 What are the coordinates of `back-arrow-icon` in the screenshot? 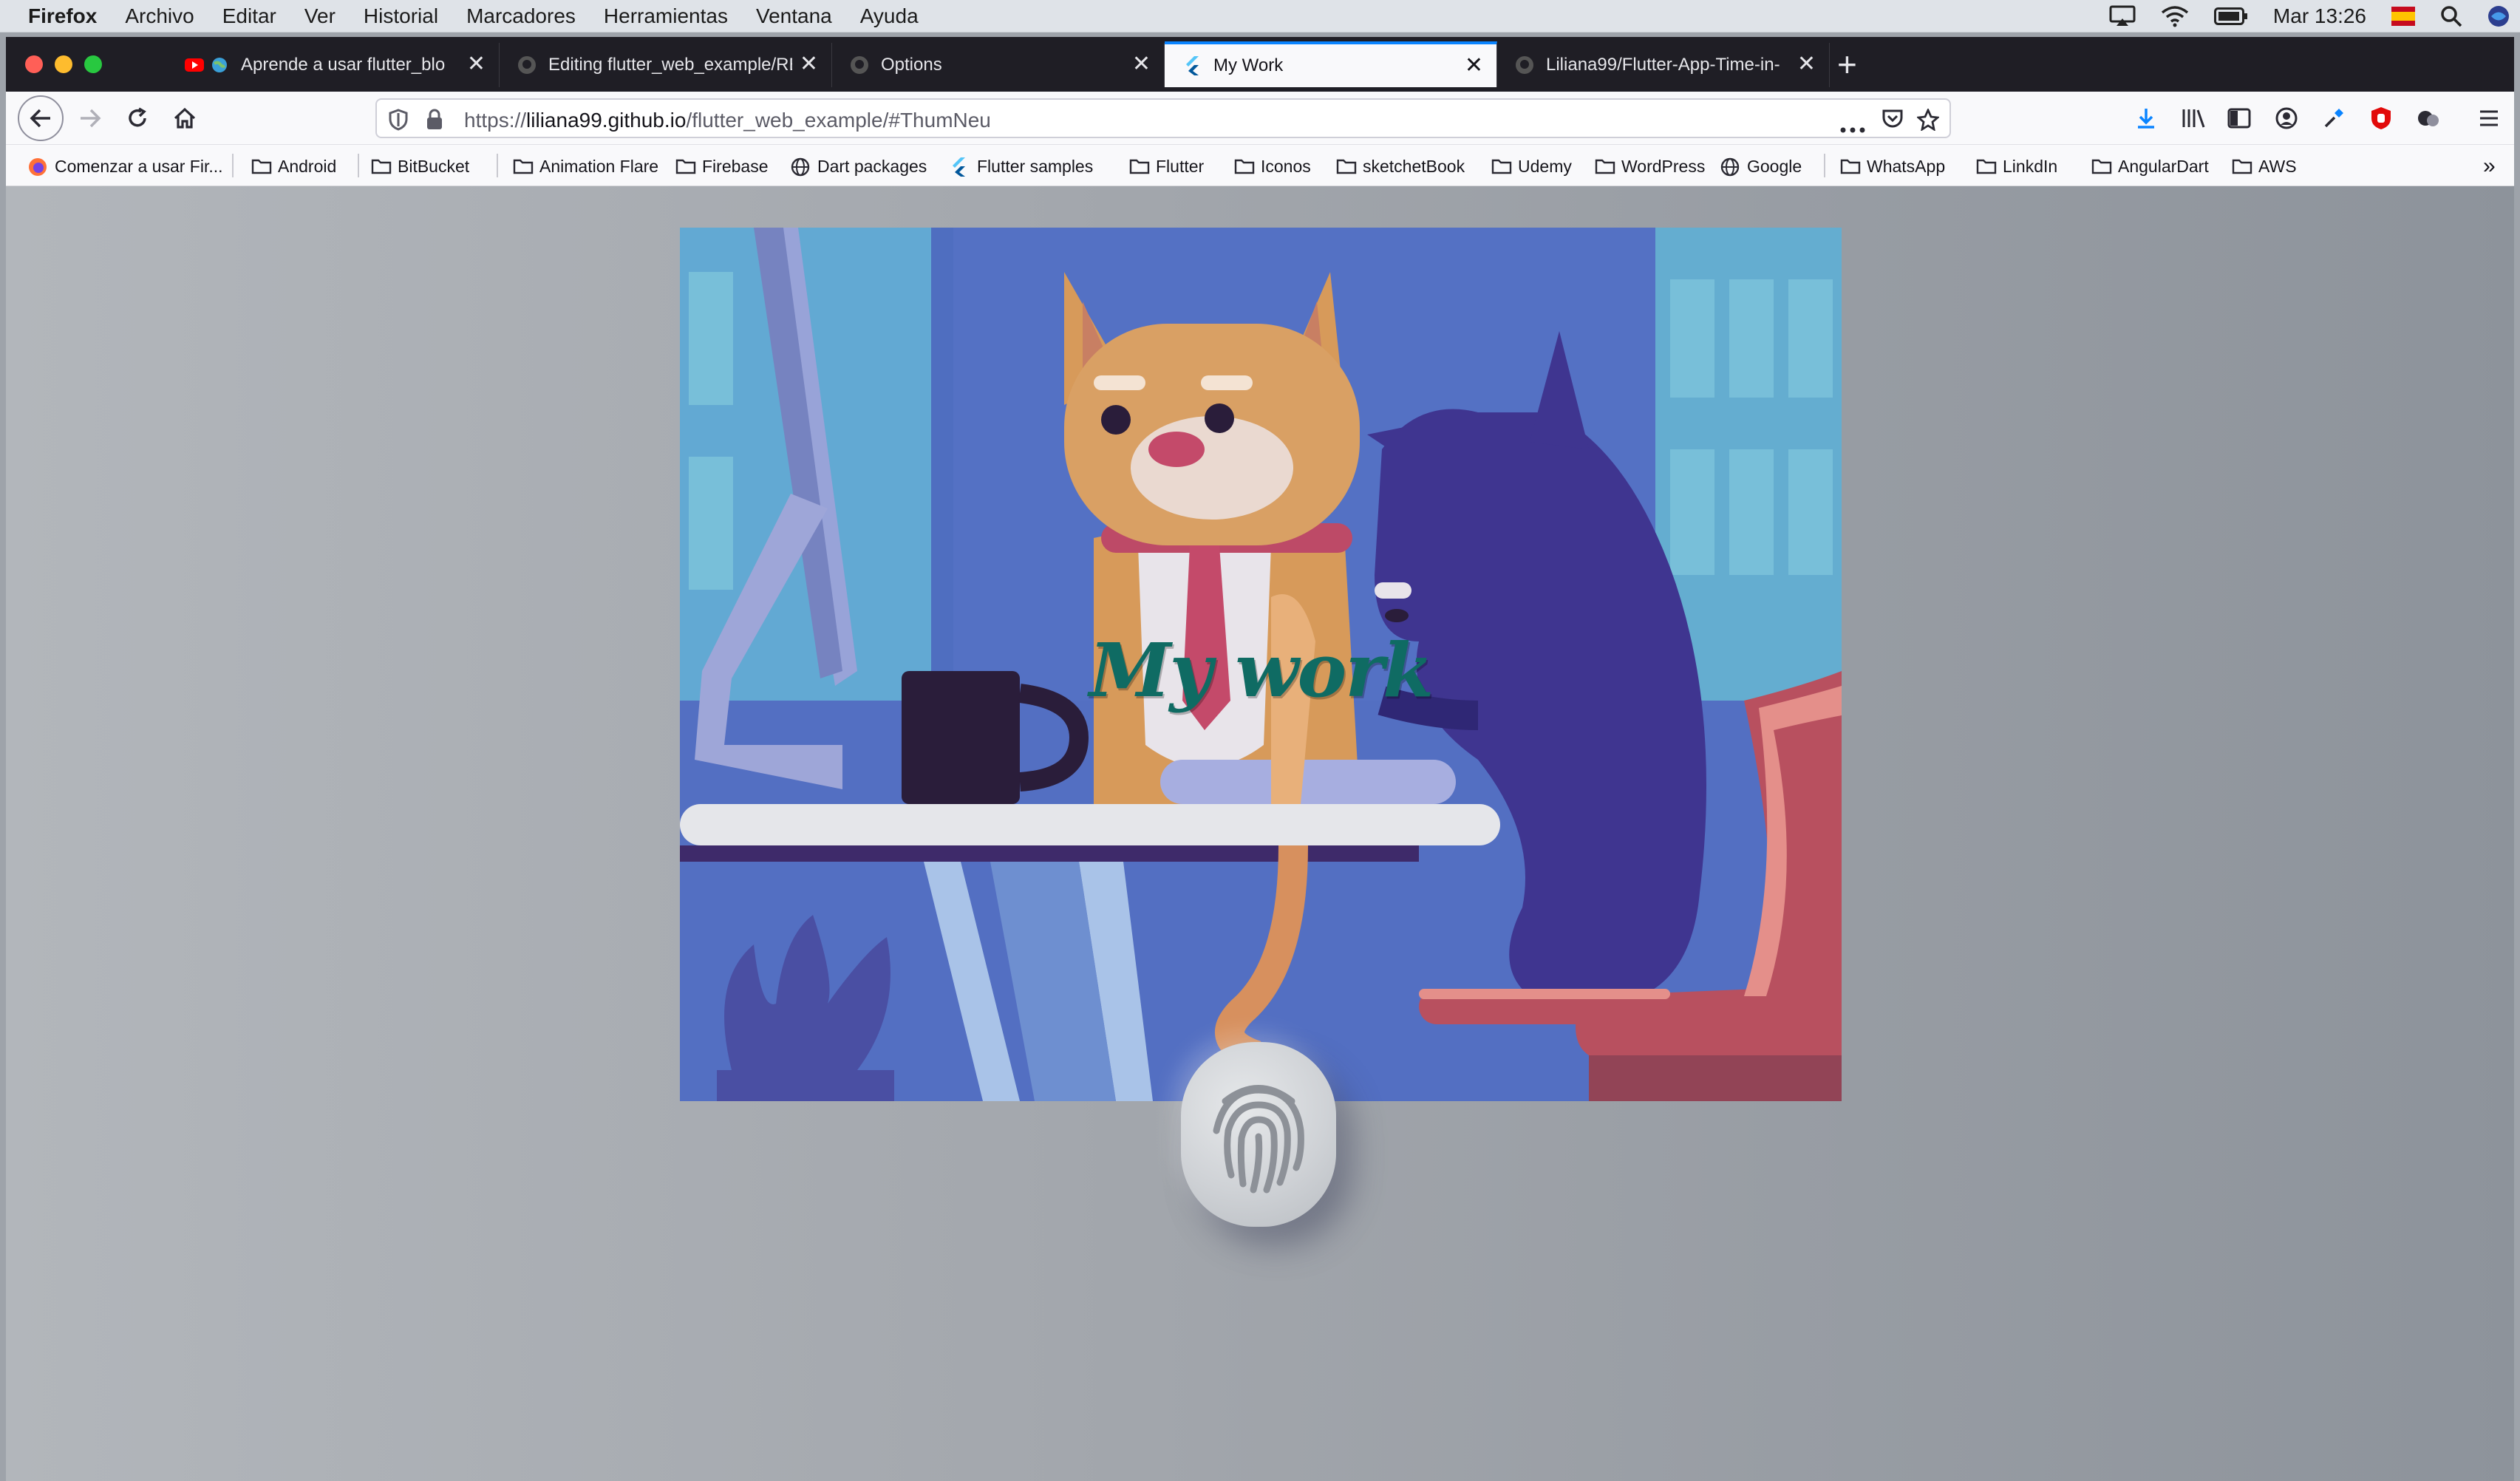 It's located at (40, 118).